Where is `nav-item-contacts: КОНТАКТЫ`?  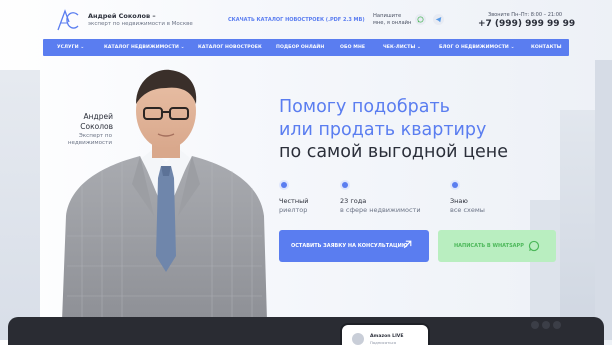
nav-item-contacts: КОНТАКТЫ is located at coordinates (546, 47).